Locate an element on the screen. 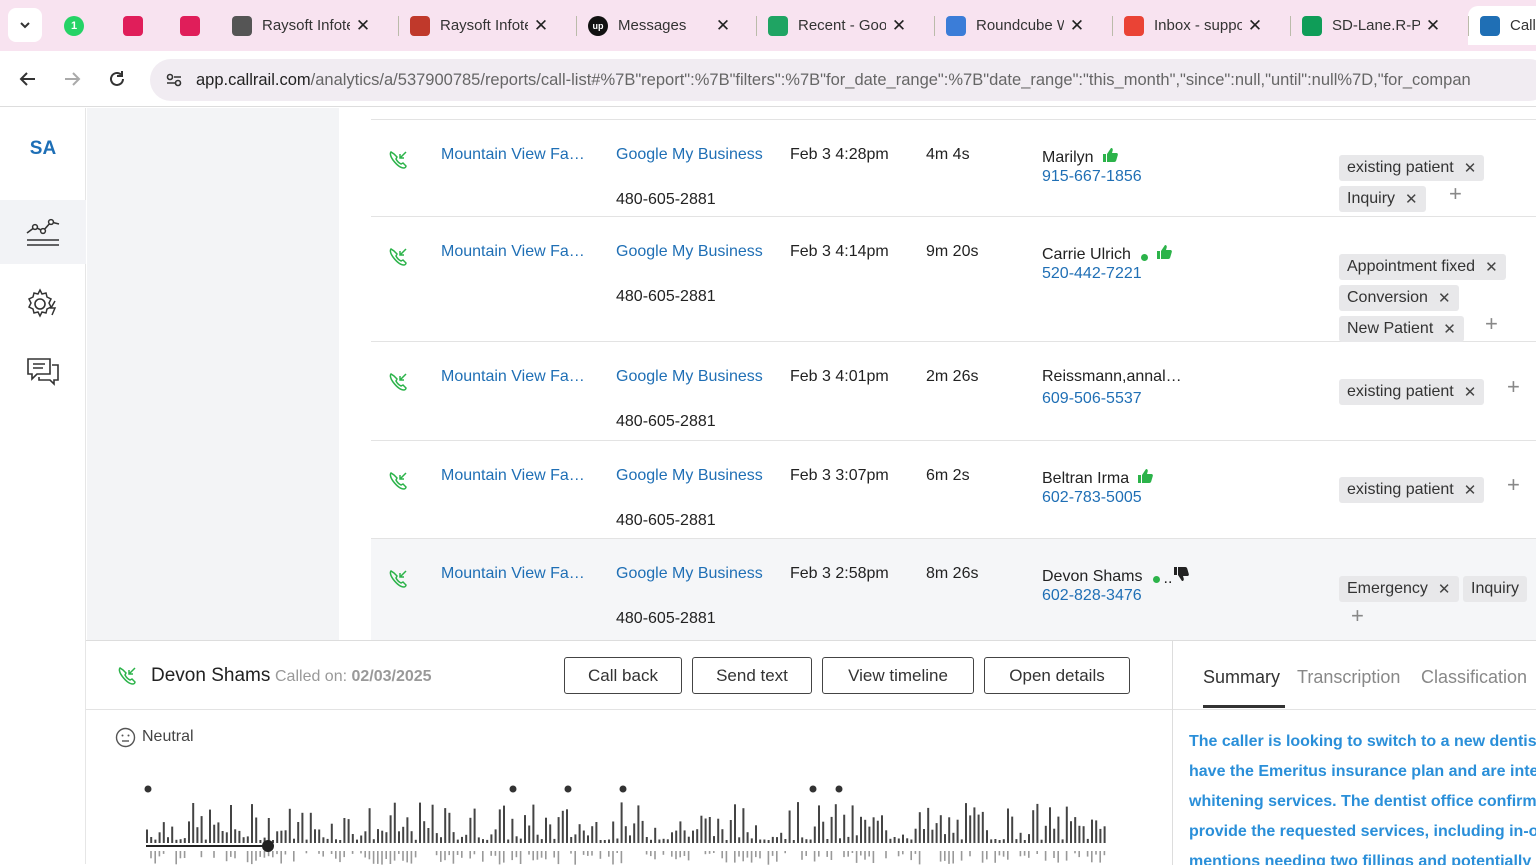 The height and width of the screenshot is (865, 1536). browser-tab: Inbox - support✕ is located at coordinates (1190, 25).